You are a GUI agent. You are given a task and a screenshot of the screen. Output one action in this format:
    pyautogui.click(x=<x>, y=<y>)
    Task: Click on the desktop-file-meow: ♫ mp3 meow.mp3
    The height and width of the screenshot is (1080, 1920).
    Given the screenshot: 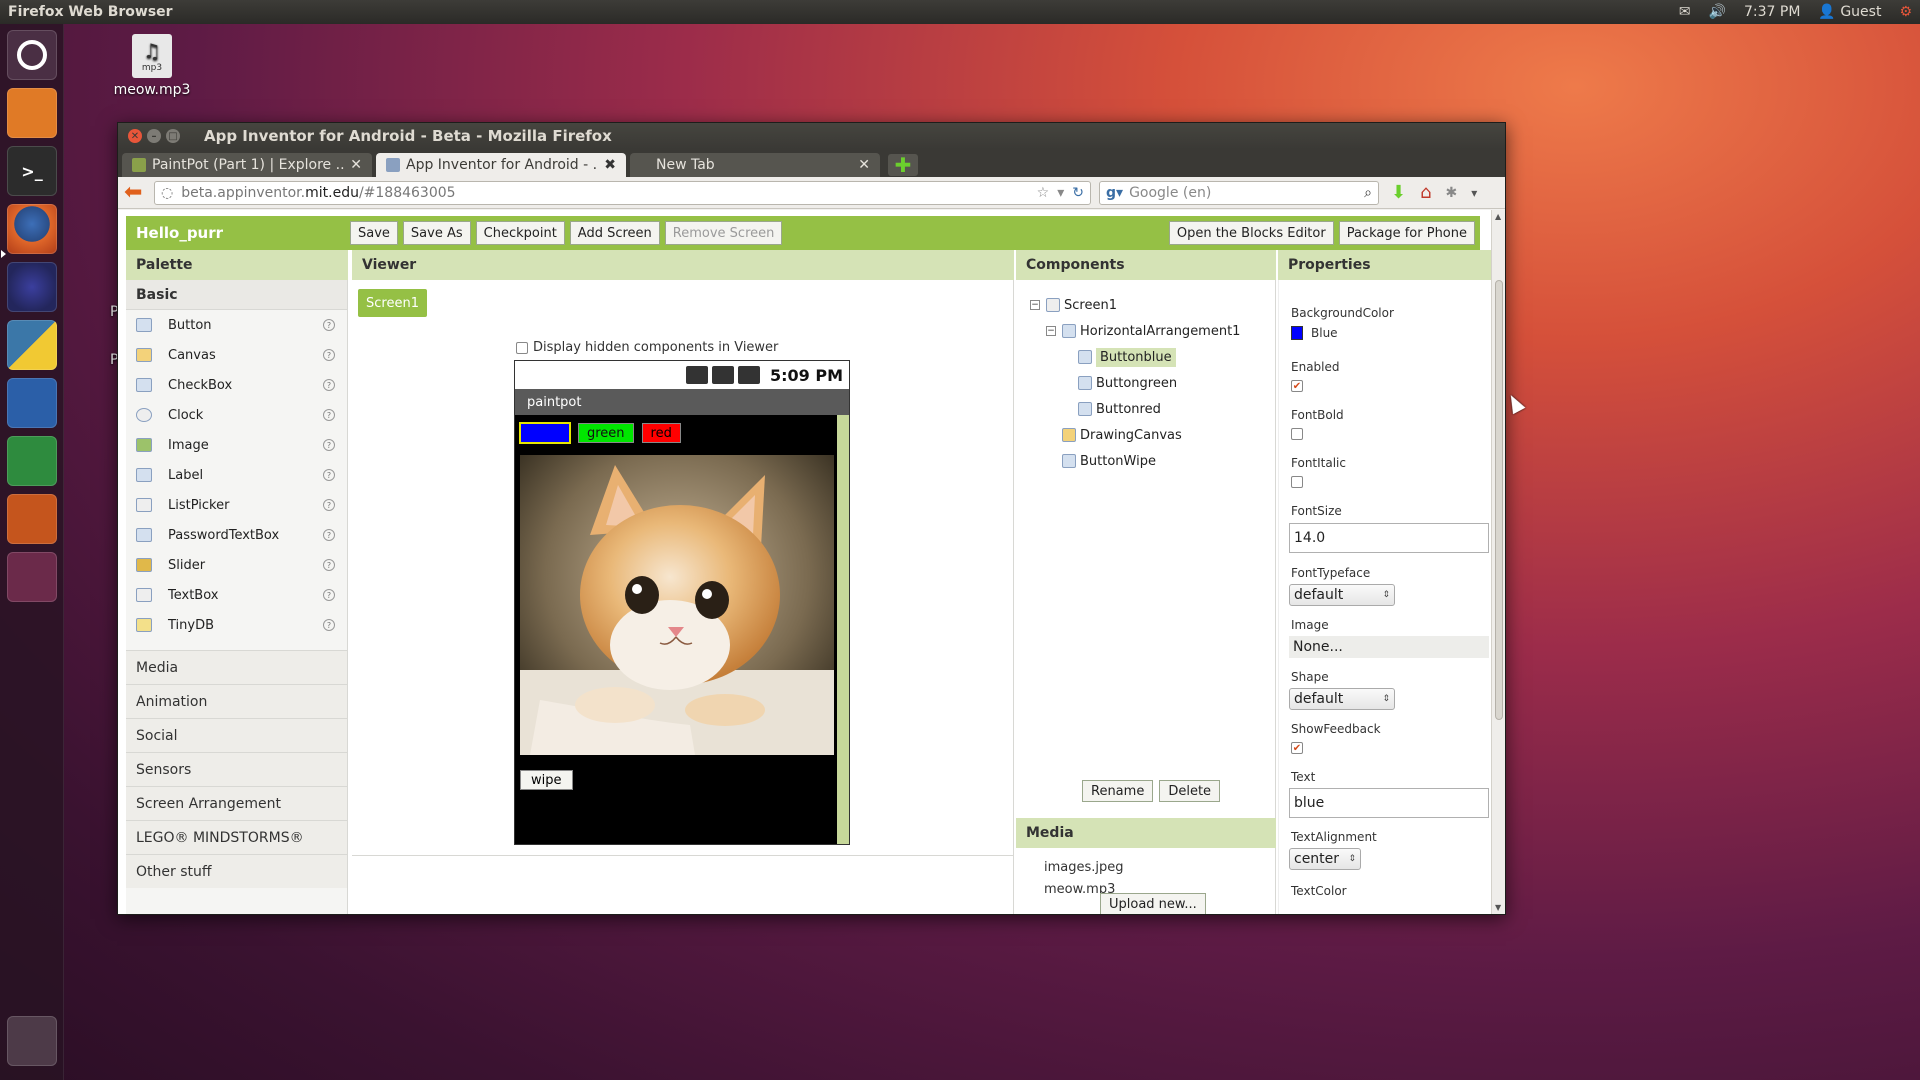 What is the action you would take?
    pyautogui.click(x=152, y=66)
    